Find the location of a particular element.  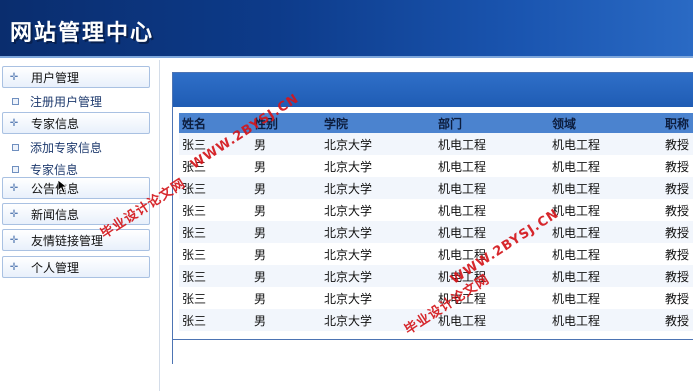

column-header: 学院 is located at coordinates (378, 123).